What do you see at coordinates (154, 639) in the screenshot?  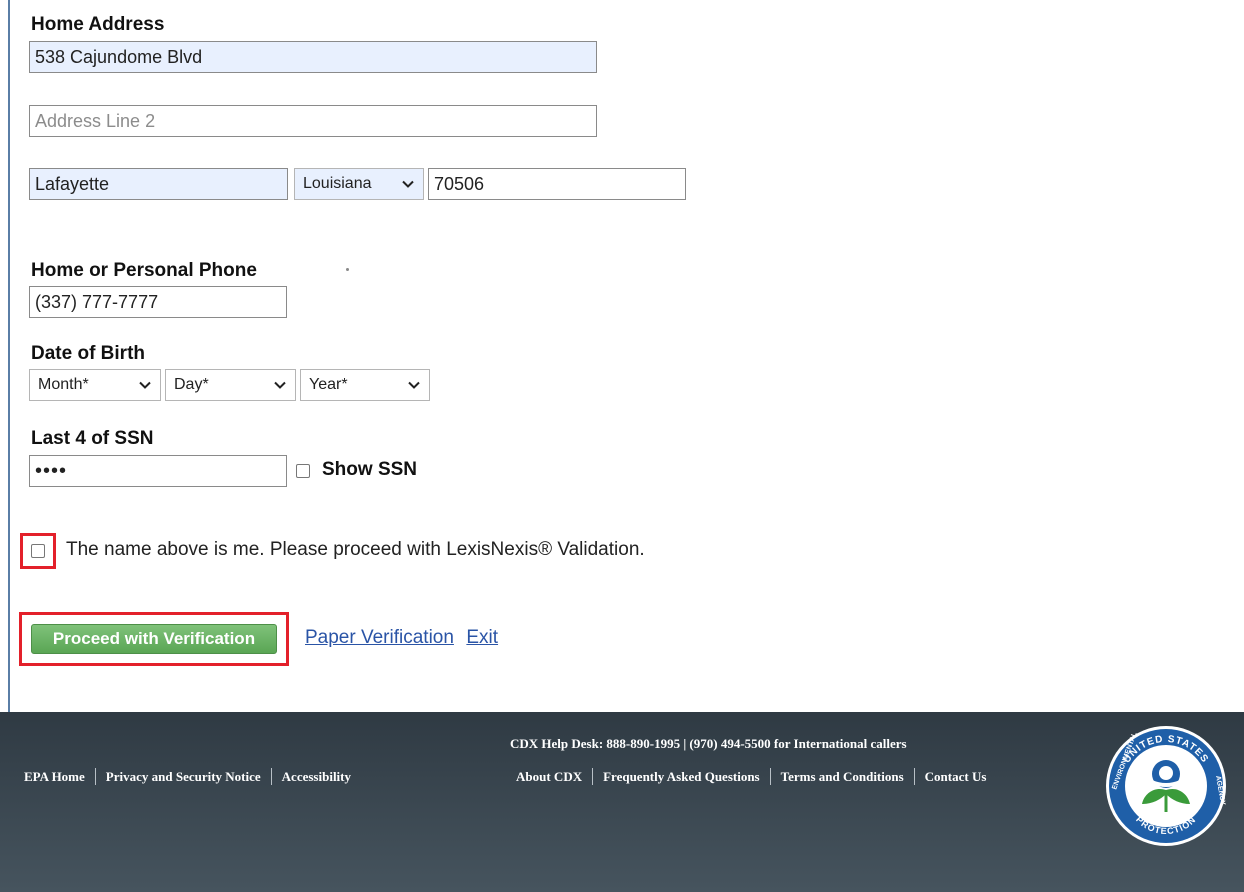 I see `proceed-verification-button: Proceed with Verification` at bounding box center [154, 639].